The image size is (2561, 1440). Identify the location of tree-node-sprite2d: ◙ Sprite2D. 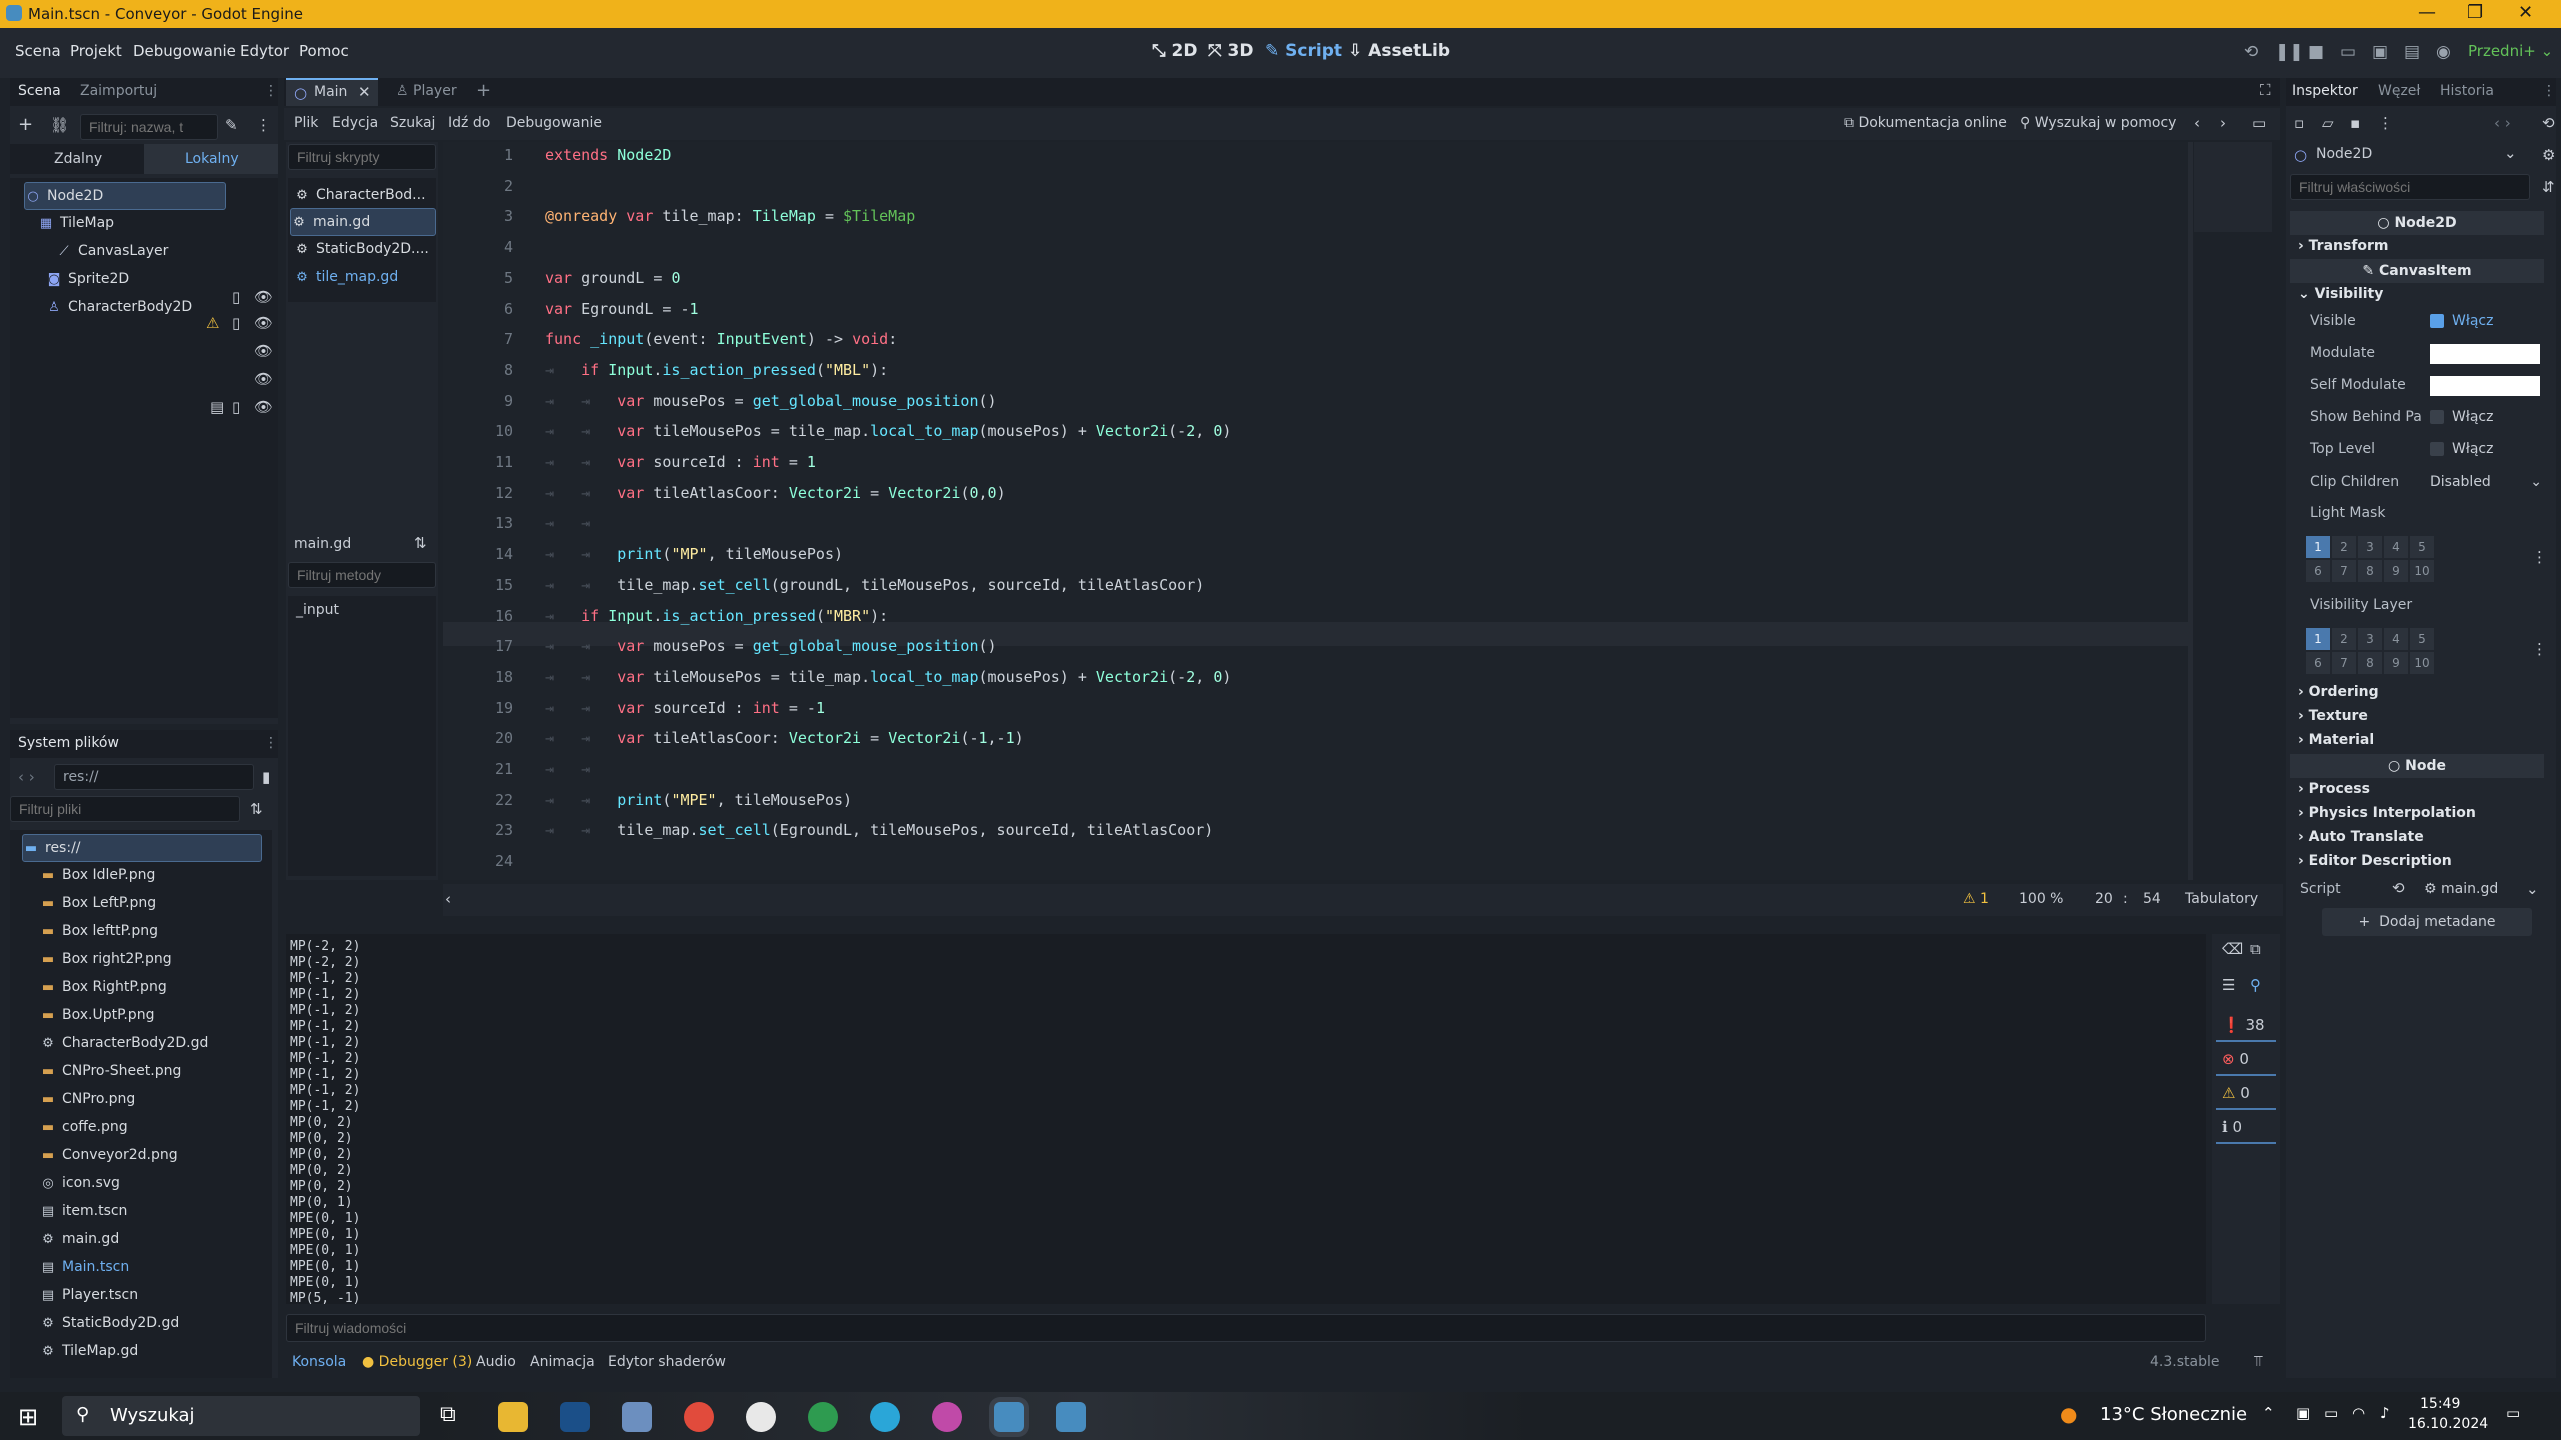
(131, 279).